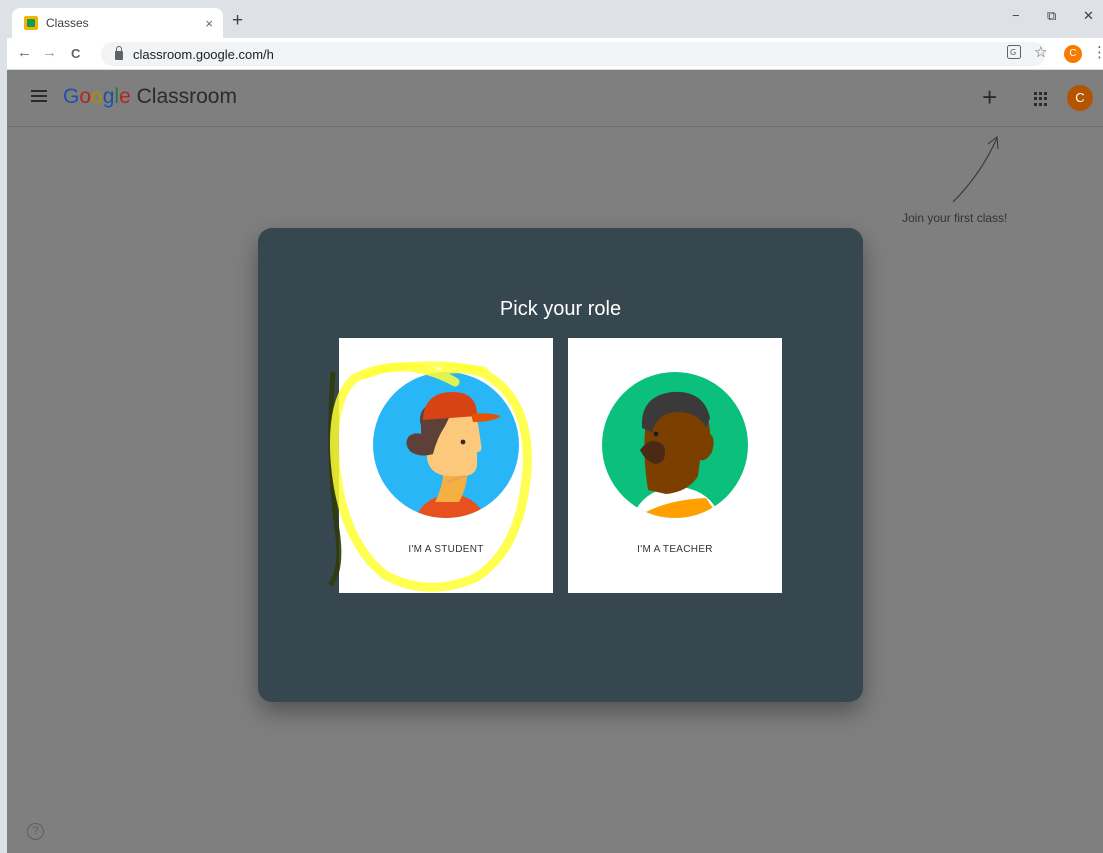  What do you see at coordinates (1041, 99) in the screenshot?
I see `google-apps-icon` at bounding box center [1041, 99].